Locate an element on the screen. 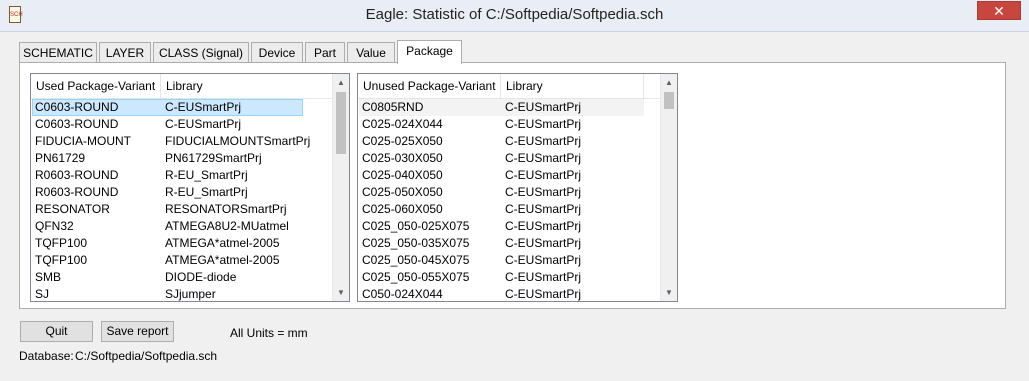 The height and width of the screenshot is (381, 1029). package-variant-cell: SJ is located at coordinates (42, 294).